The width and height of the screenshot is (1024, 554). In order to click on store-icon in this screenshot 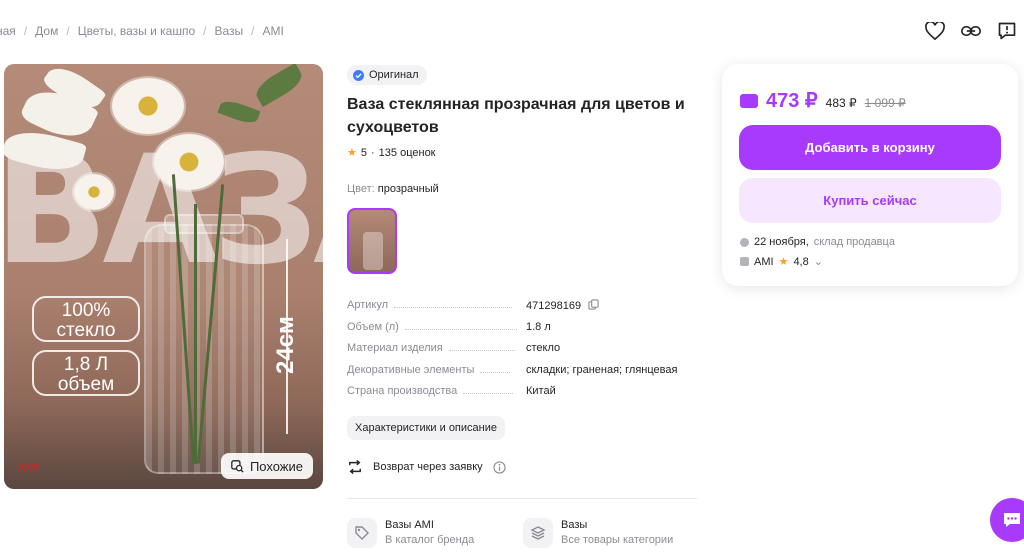, I will do `click(744, 261)`.